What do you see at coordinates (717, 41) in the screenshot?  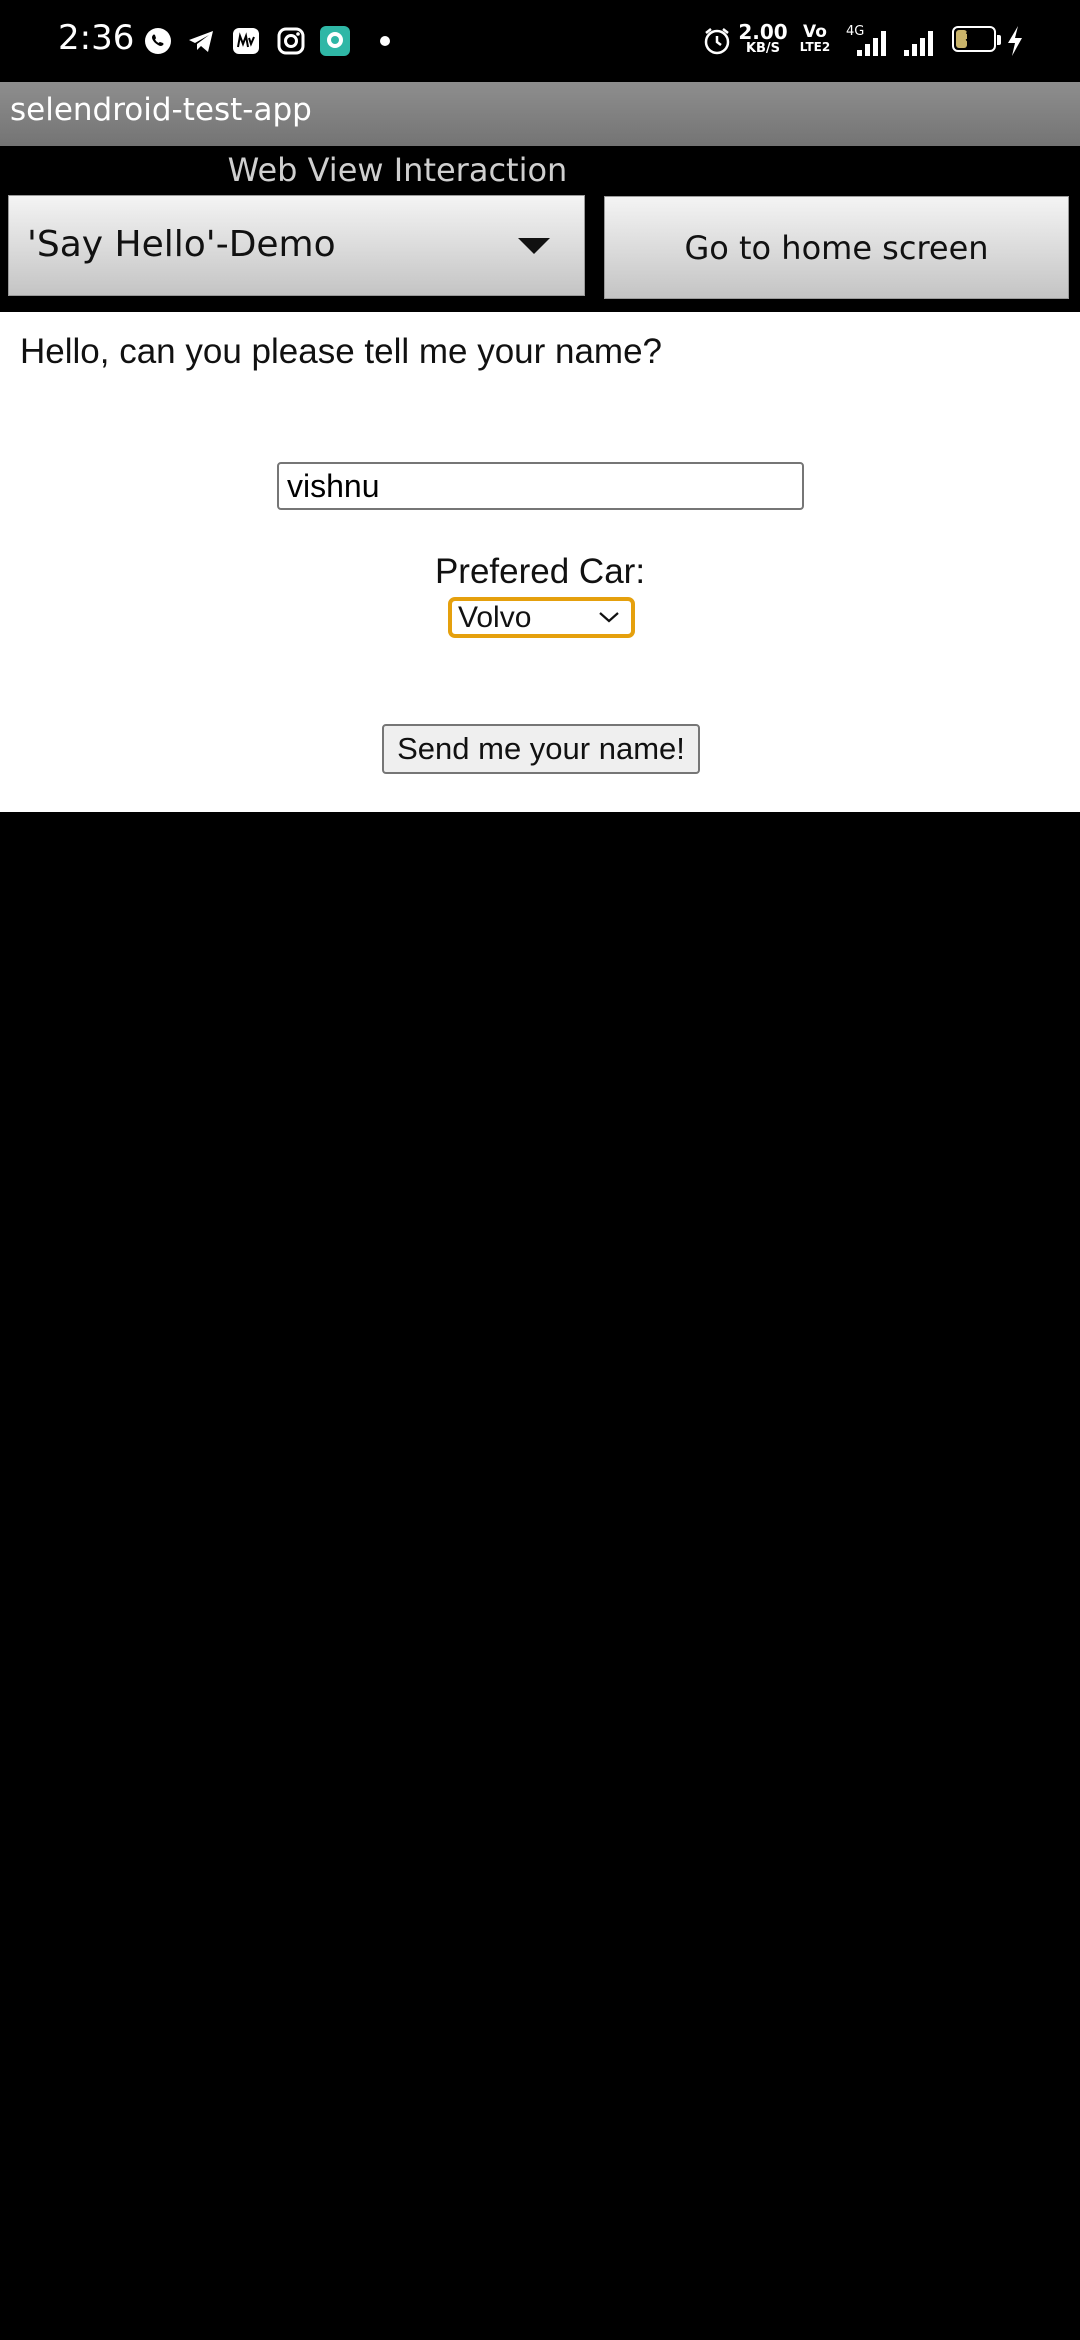 I see `alarm-icon` at bounding box center [717, 41].